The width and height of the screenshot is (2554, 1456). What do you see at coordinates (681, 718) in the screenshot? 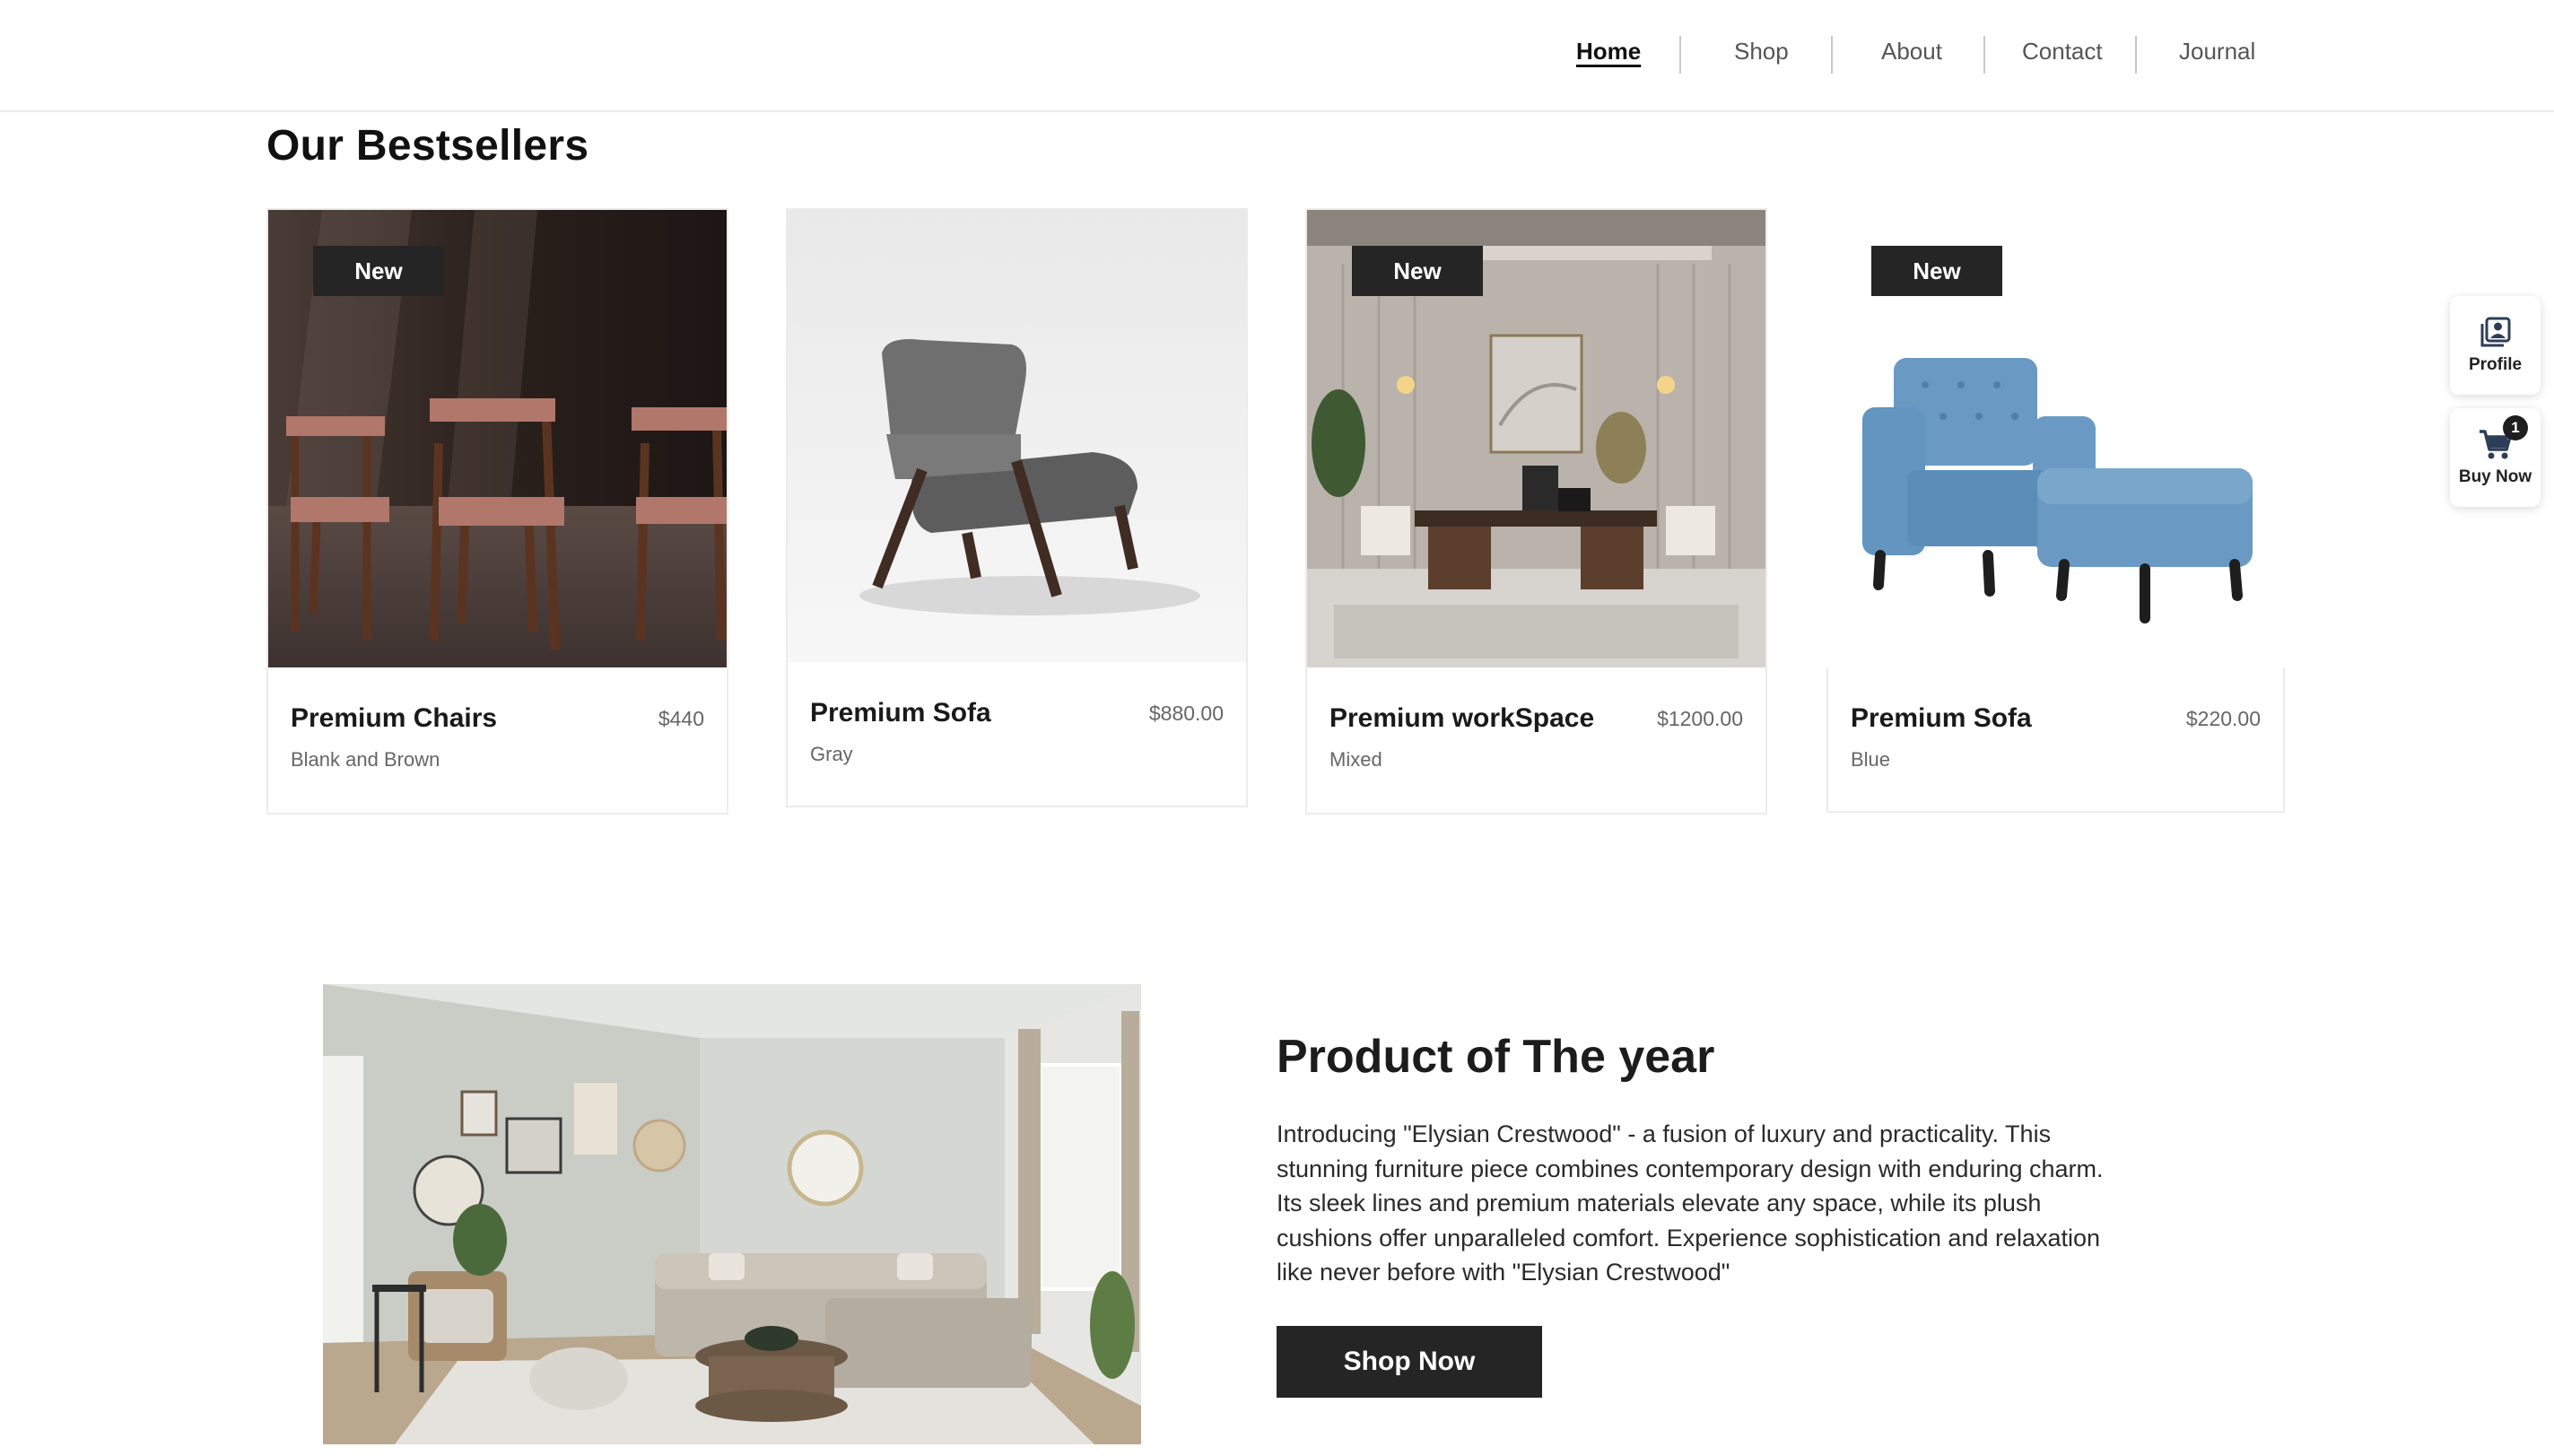
I see `product-price: $440` at bounding box center [681, 718].